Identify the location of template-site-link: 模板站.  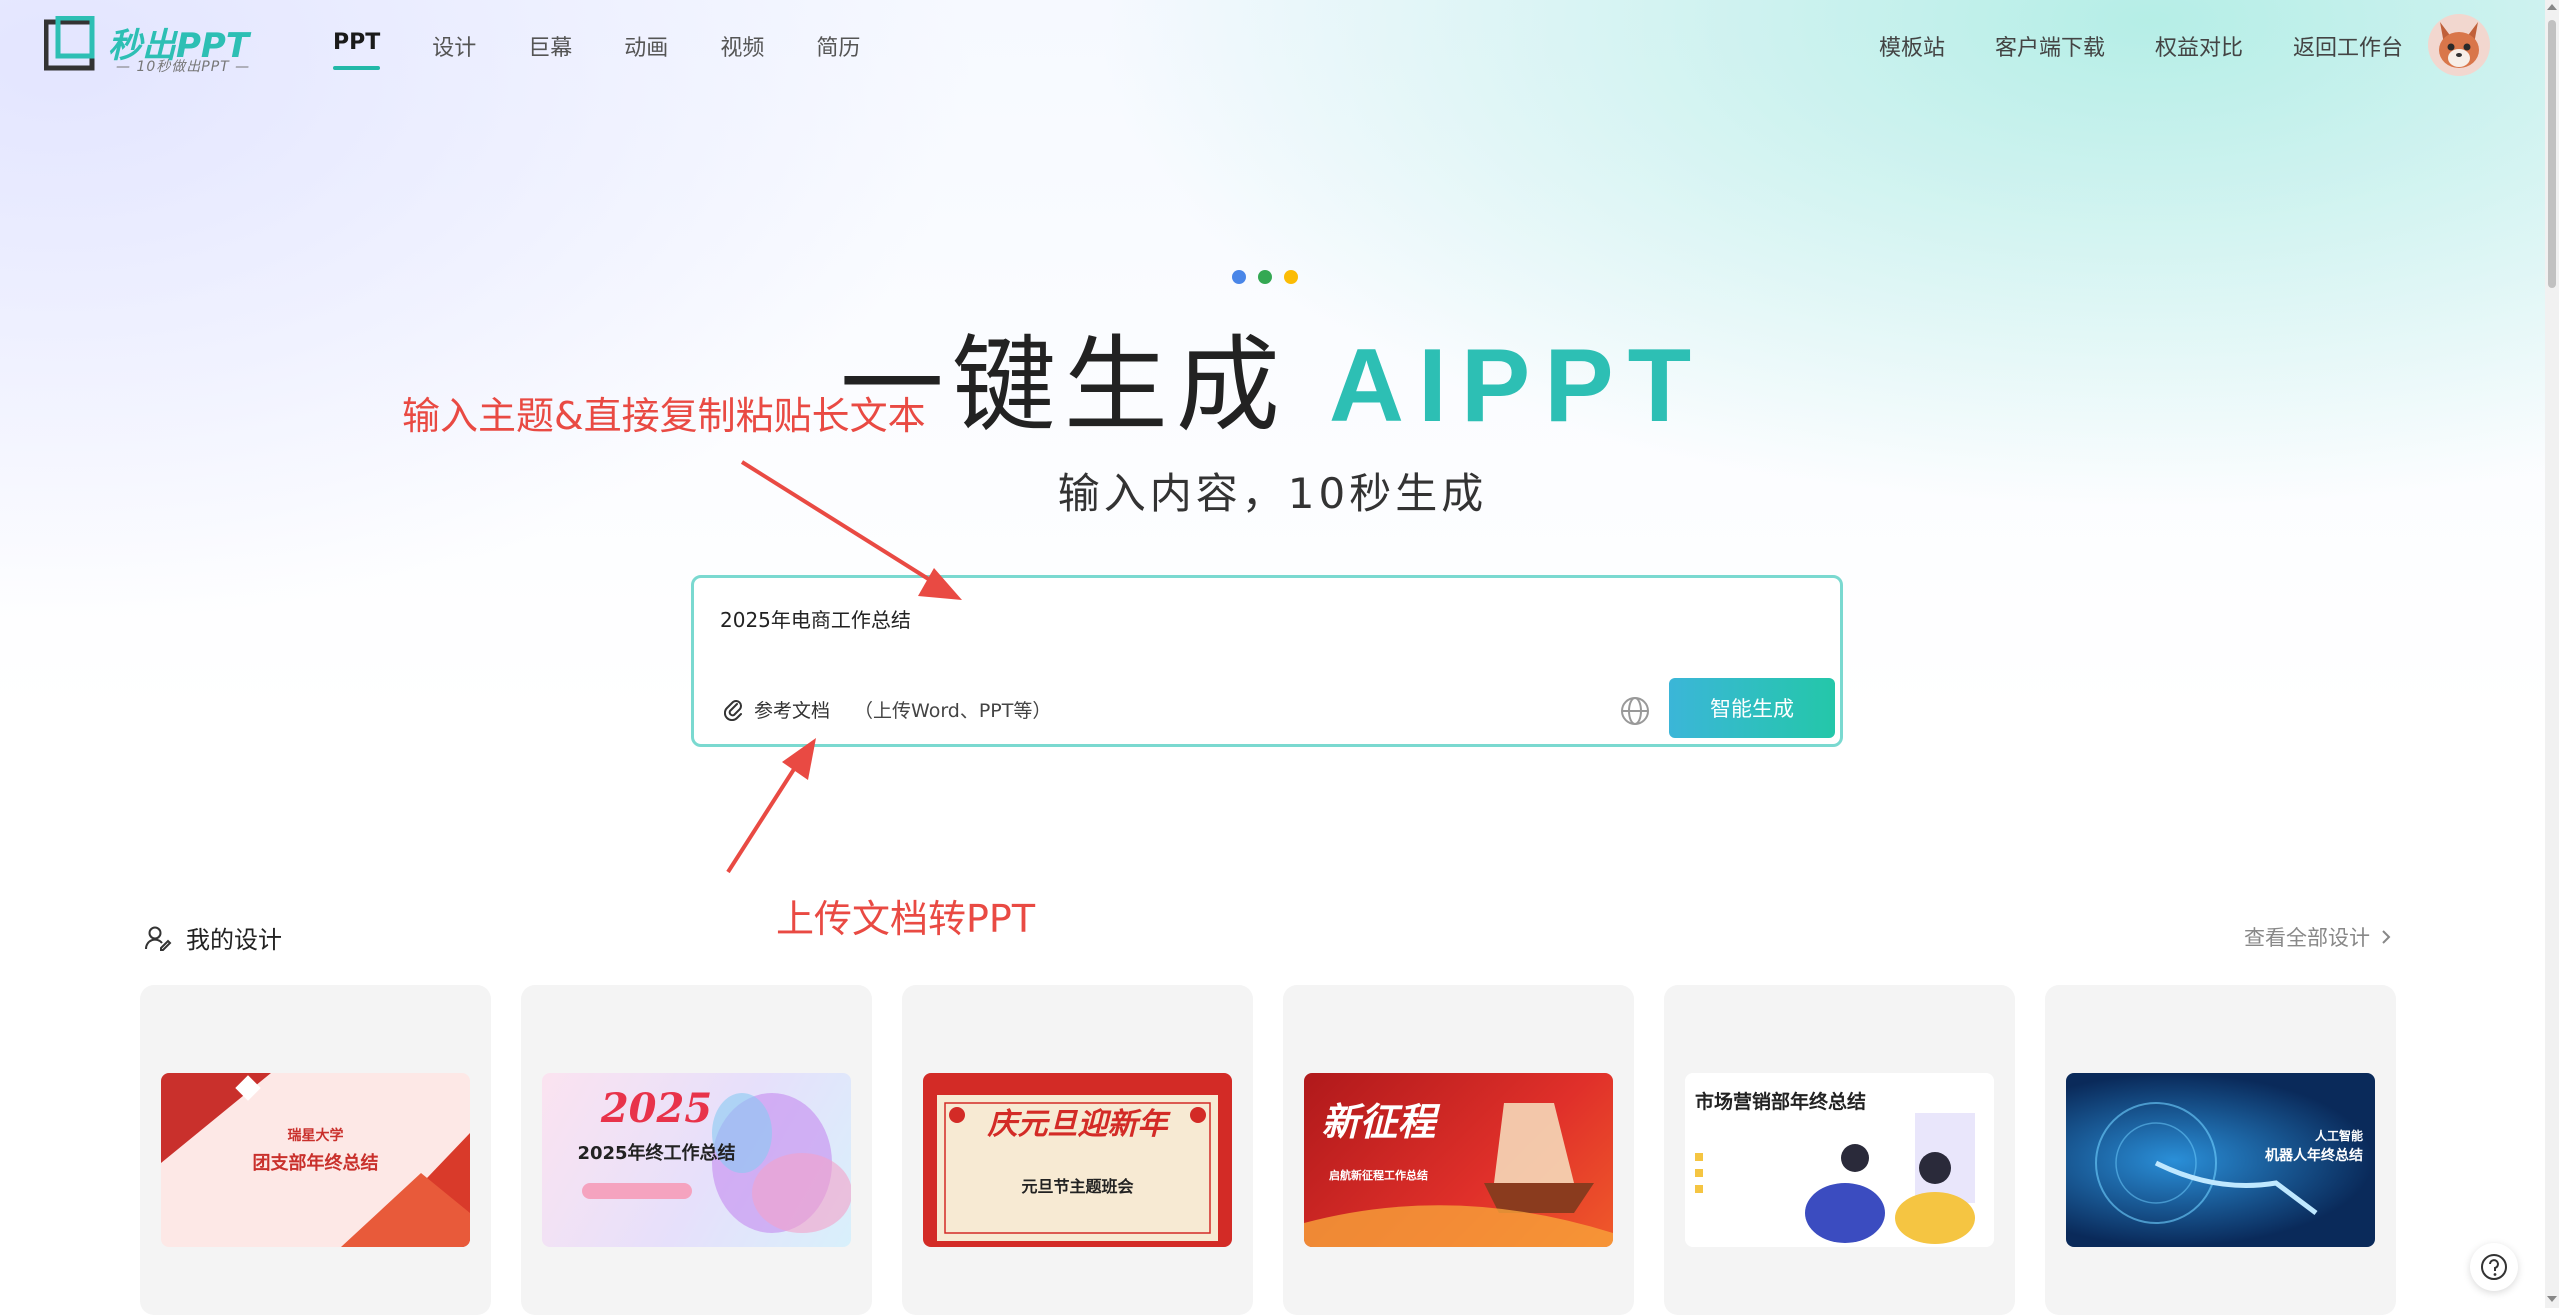
(1912, 46).